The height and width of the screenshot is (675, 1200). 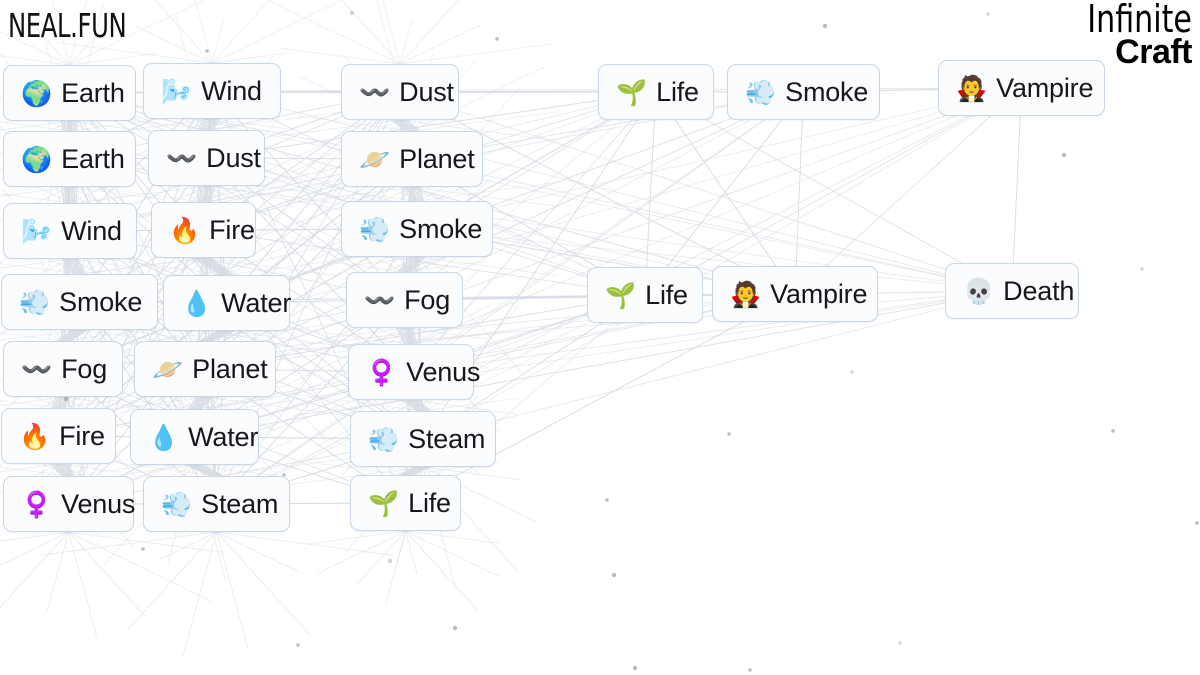 I want to click on element-card-earth-2: 🌍 Earth, so click(x=69, y=159).